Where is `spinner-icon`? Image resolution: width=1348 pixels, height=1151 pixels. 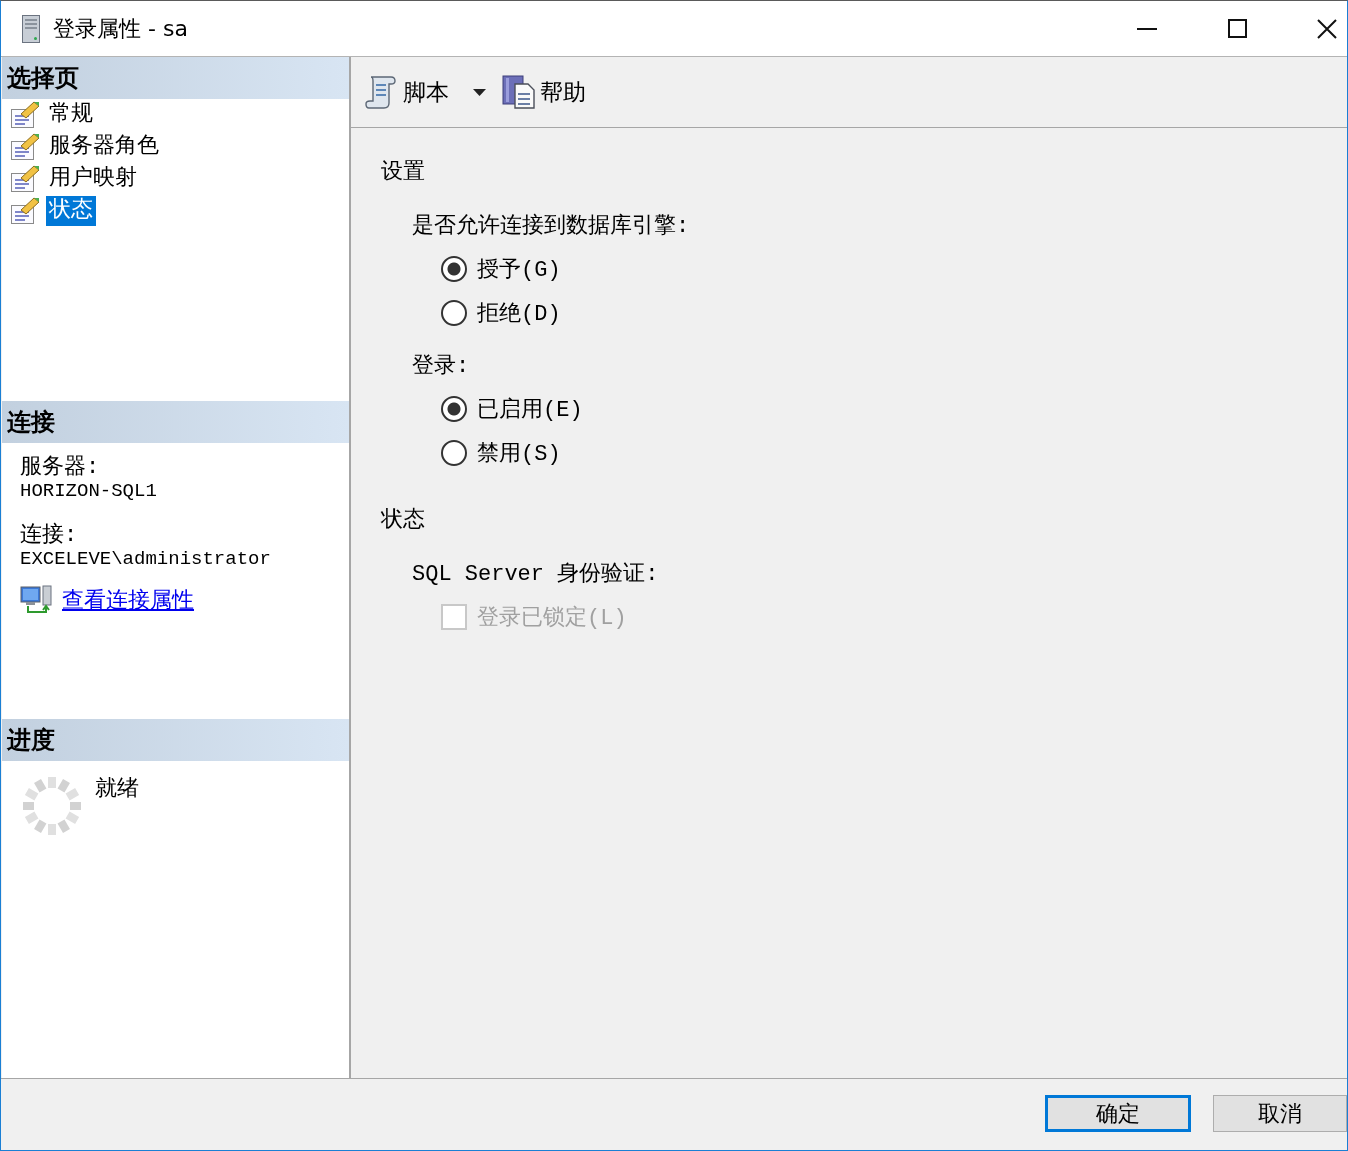
spinner-icon is located at coordinates (52, 805).